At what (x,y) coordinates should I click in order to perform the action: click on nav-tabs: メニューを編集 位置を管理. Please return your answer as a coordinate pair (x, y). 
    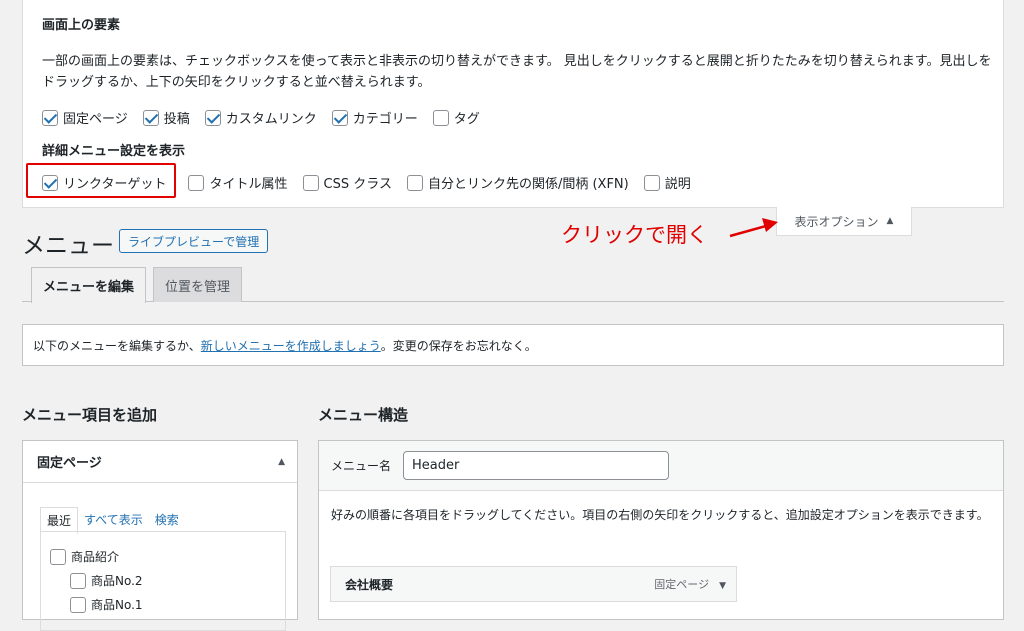
    Looking at the image, I should click on (513, 285).